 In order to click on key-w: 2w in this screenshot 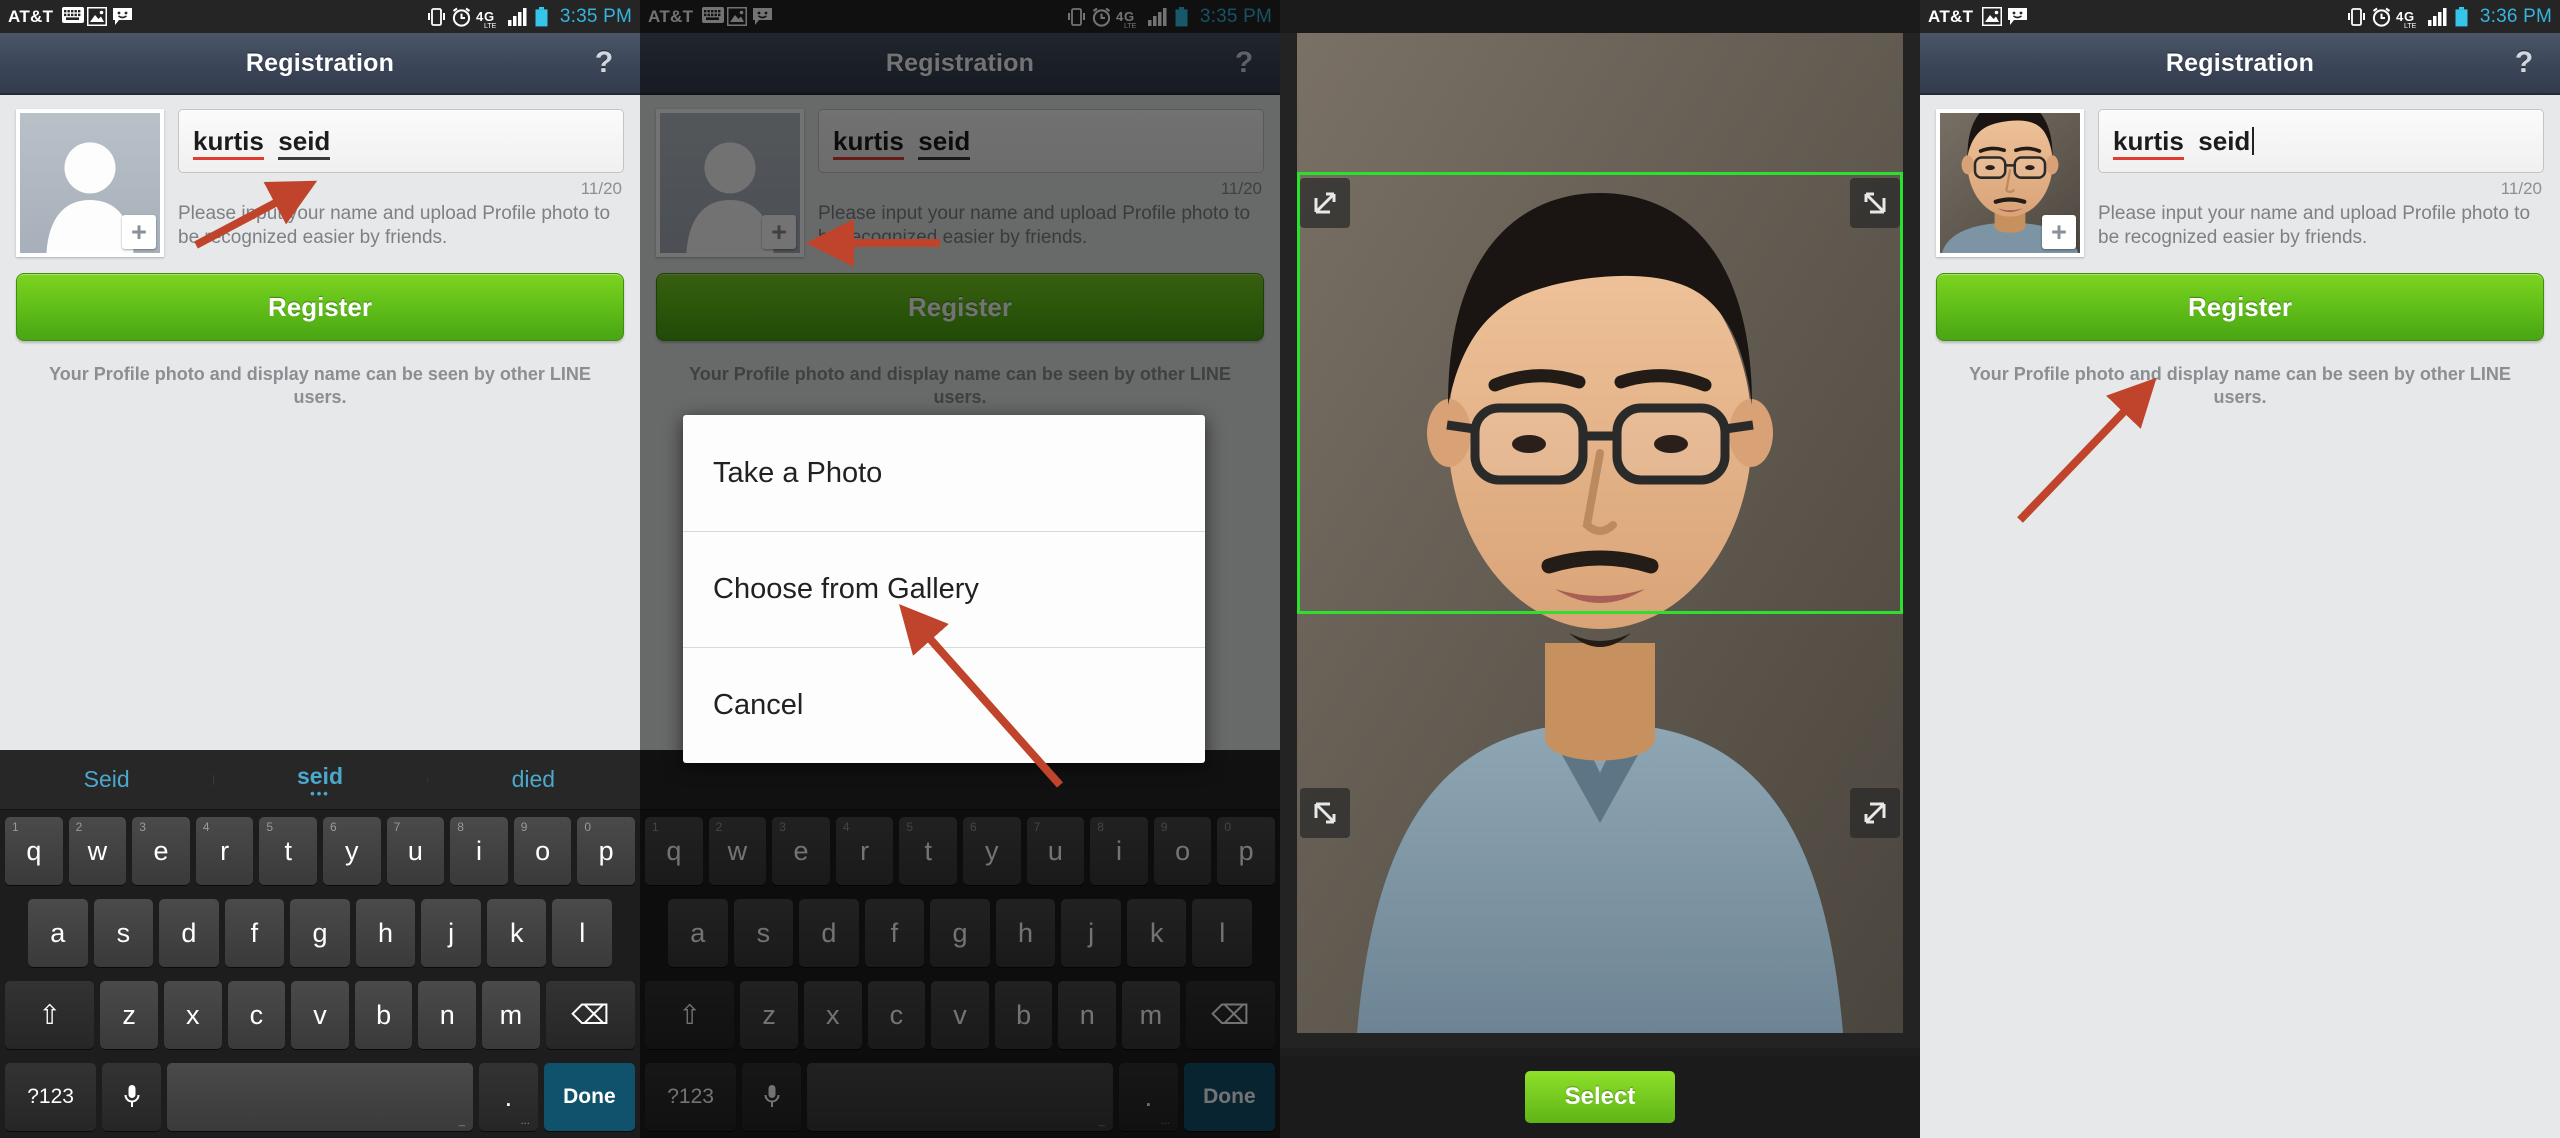, I will do `click(97, 851)`.